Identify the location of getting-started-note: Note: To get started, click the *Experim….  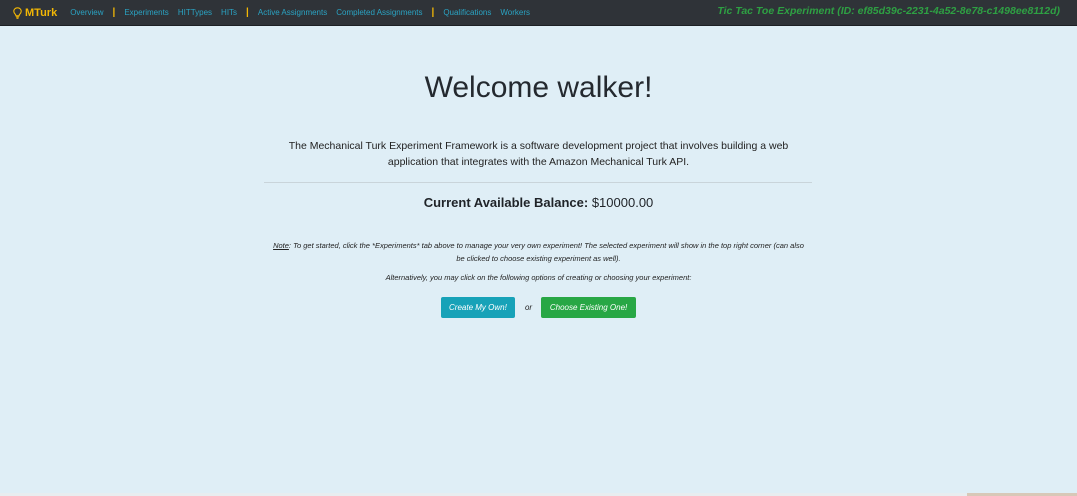
(538, 252).